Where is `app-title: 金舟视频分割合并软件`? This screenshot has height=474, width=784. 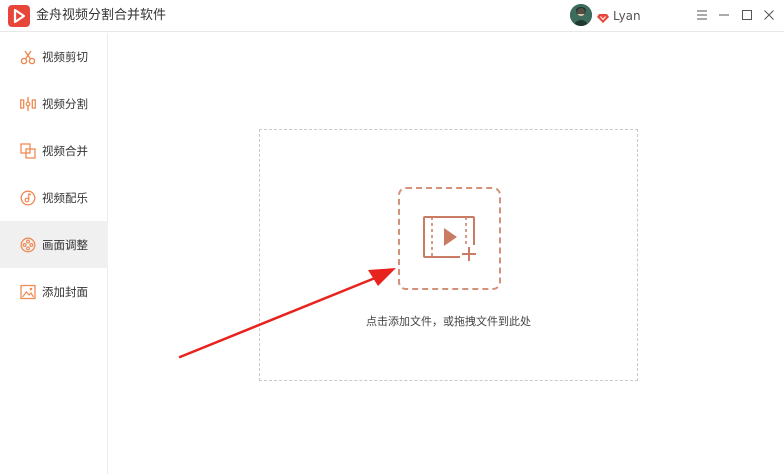
app-title: 金舟视频分割合并软件 is located at coordinates (101, 15).